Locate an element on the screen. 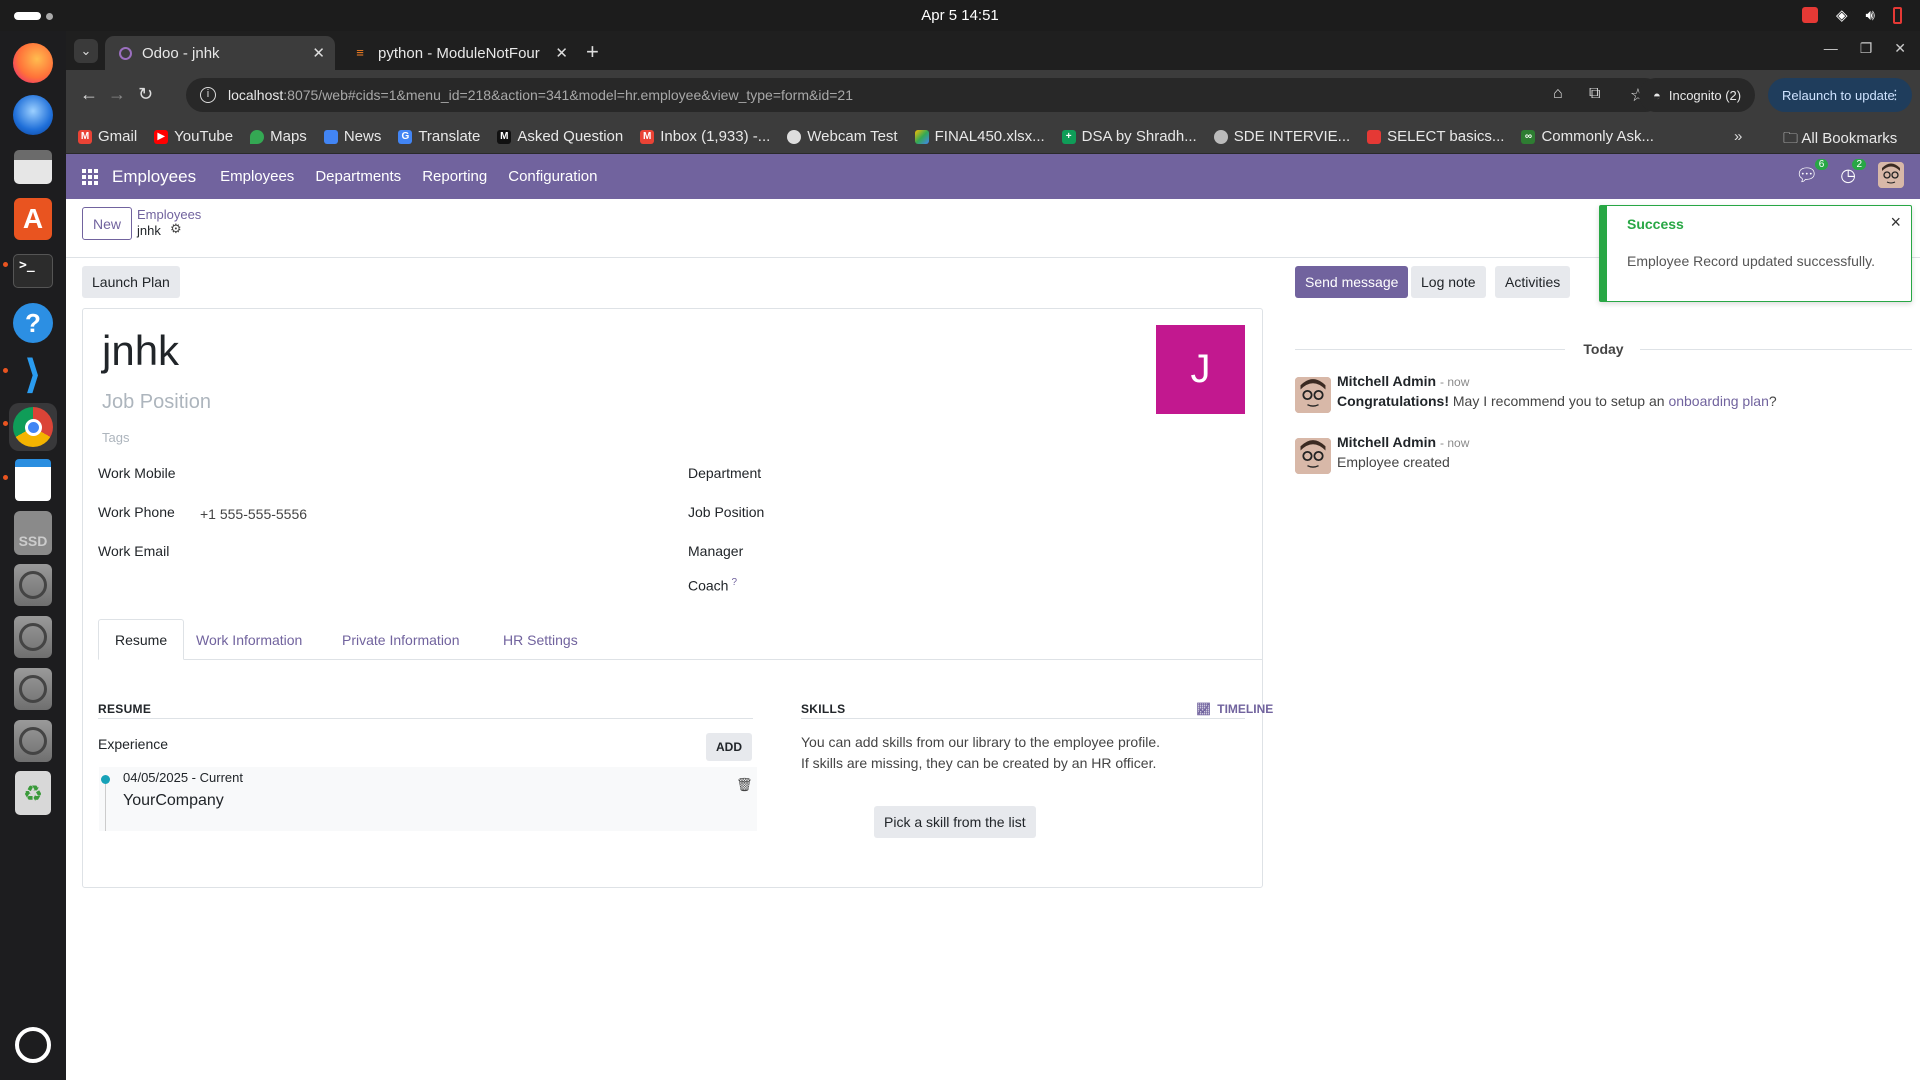 The width and height of the screenshot is (1920, 1080). ssd-drive-icon: SSD is located at coordinates (33, 533).